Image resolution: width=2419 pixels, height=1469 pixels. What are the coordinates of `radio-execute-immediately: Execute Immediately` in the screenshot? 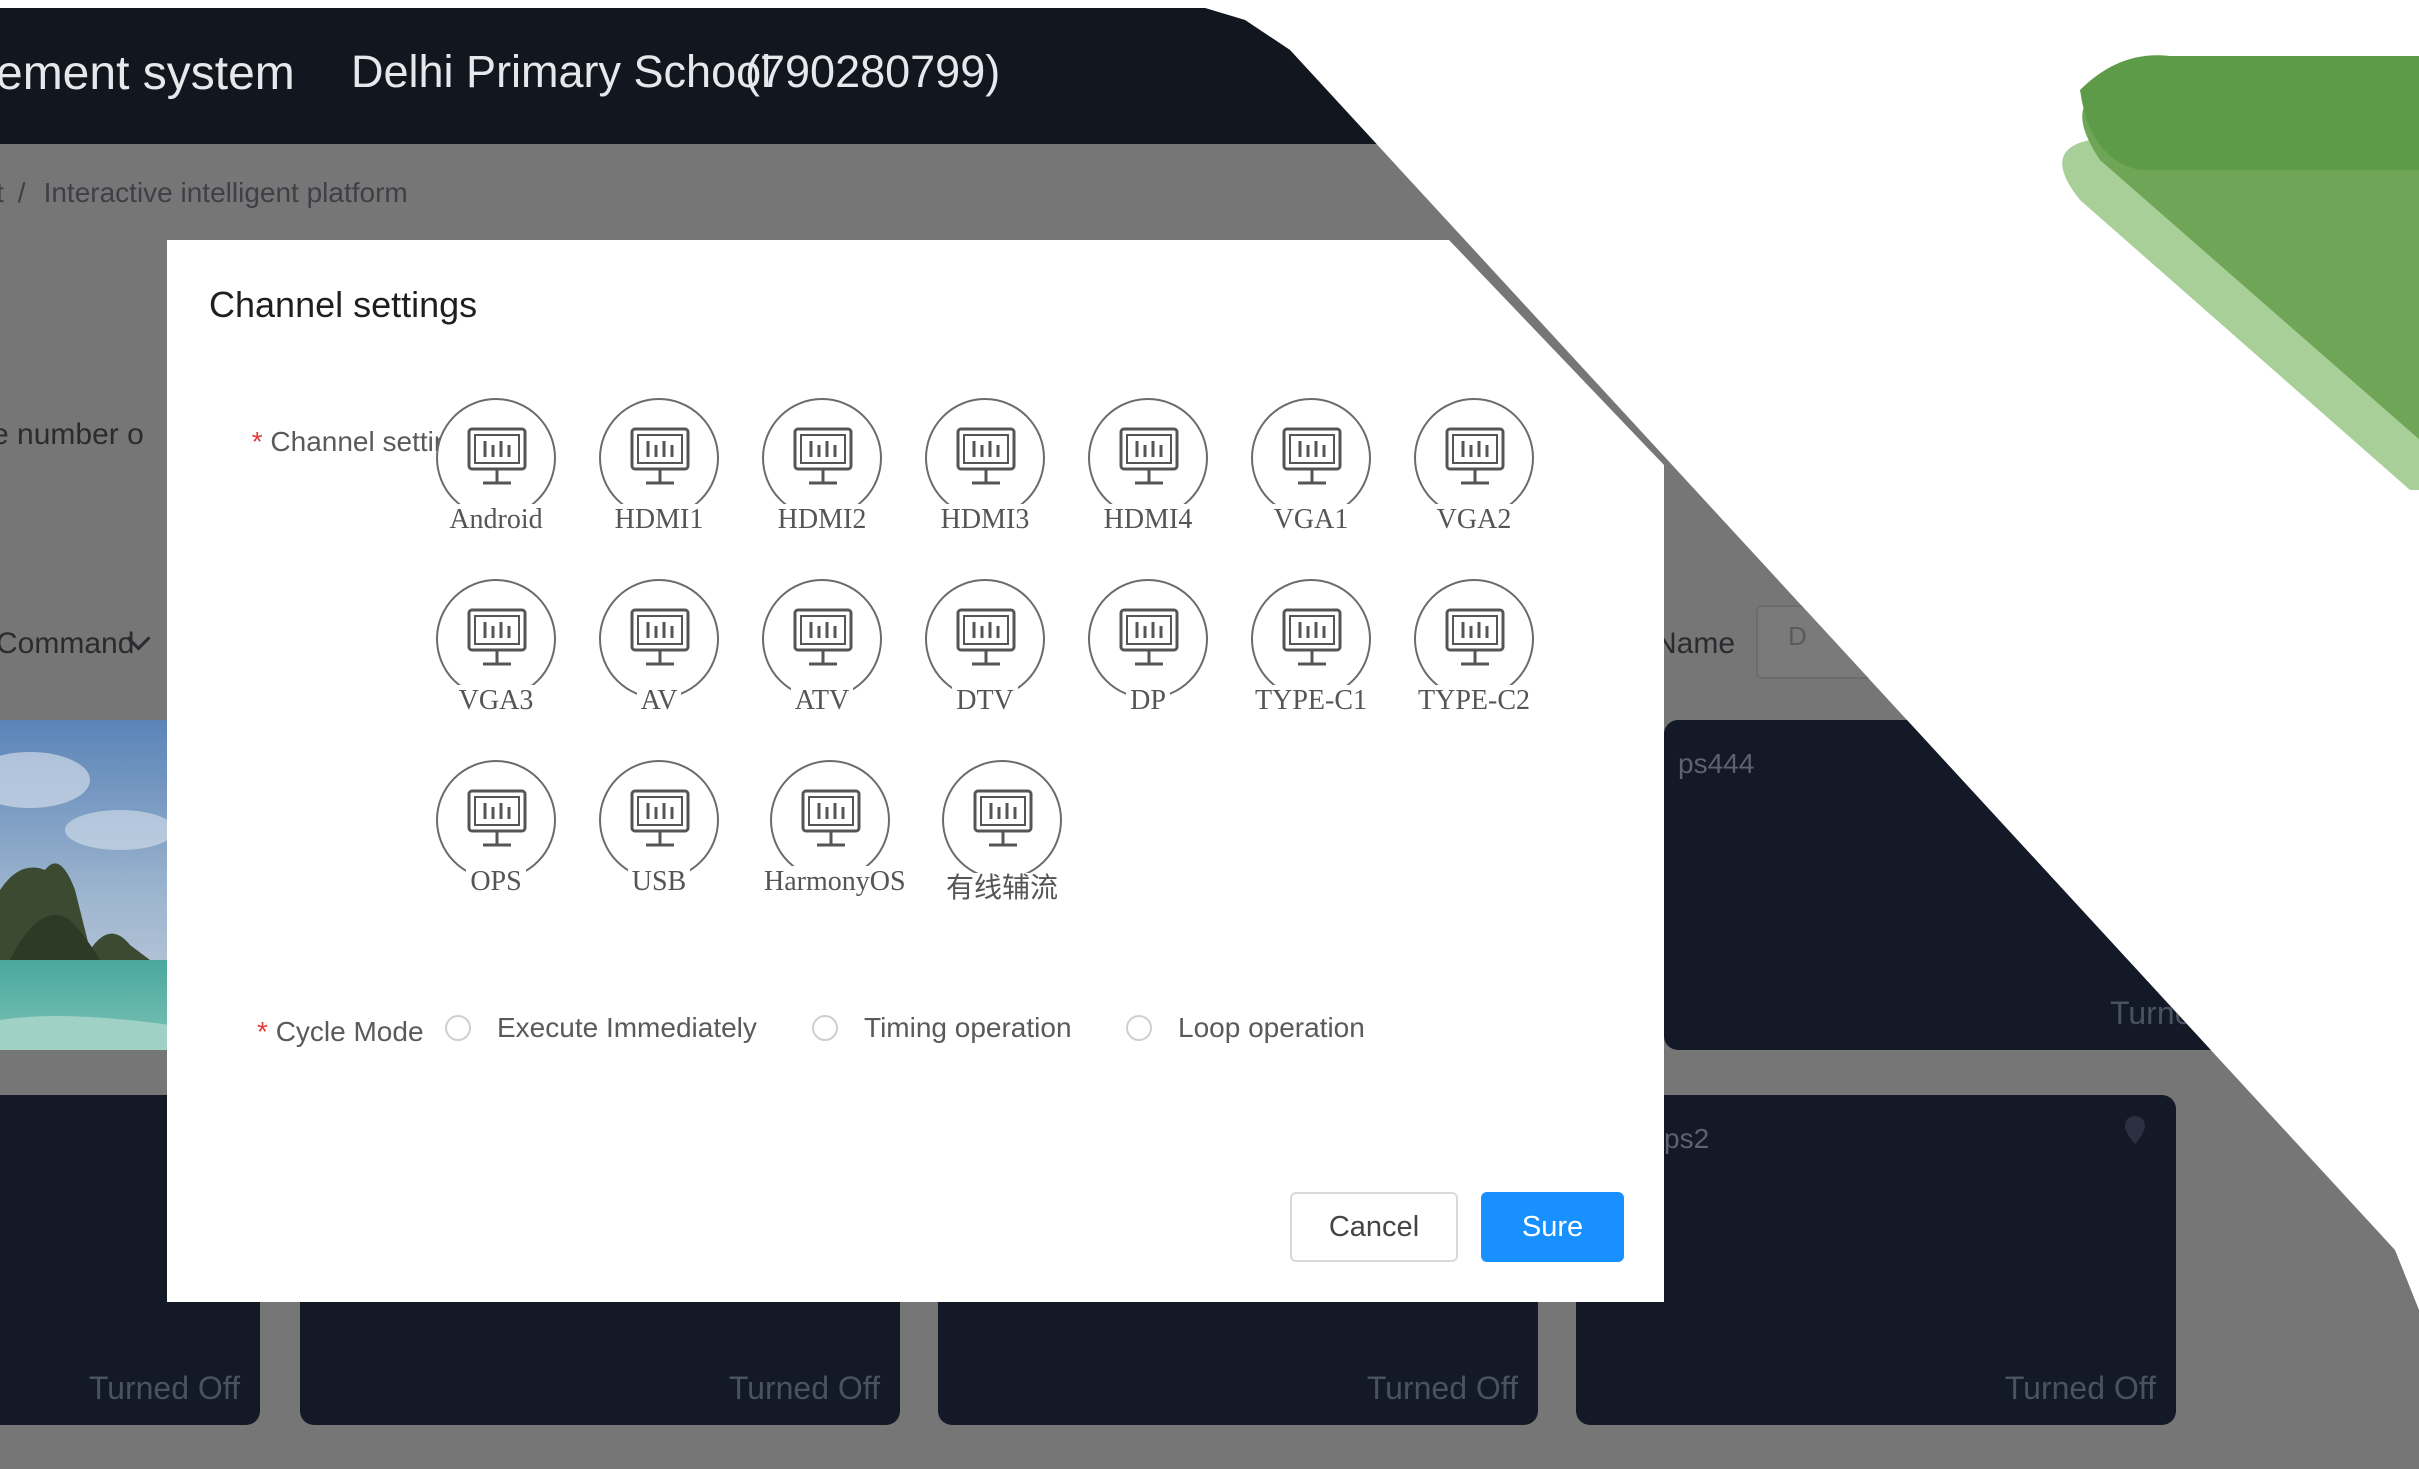 It's located at (601, 1028).